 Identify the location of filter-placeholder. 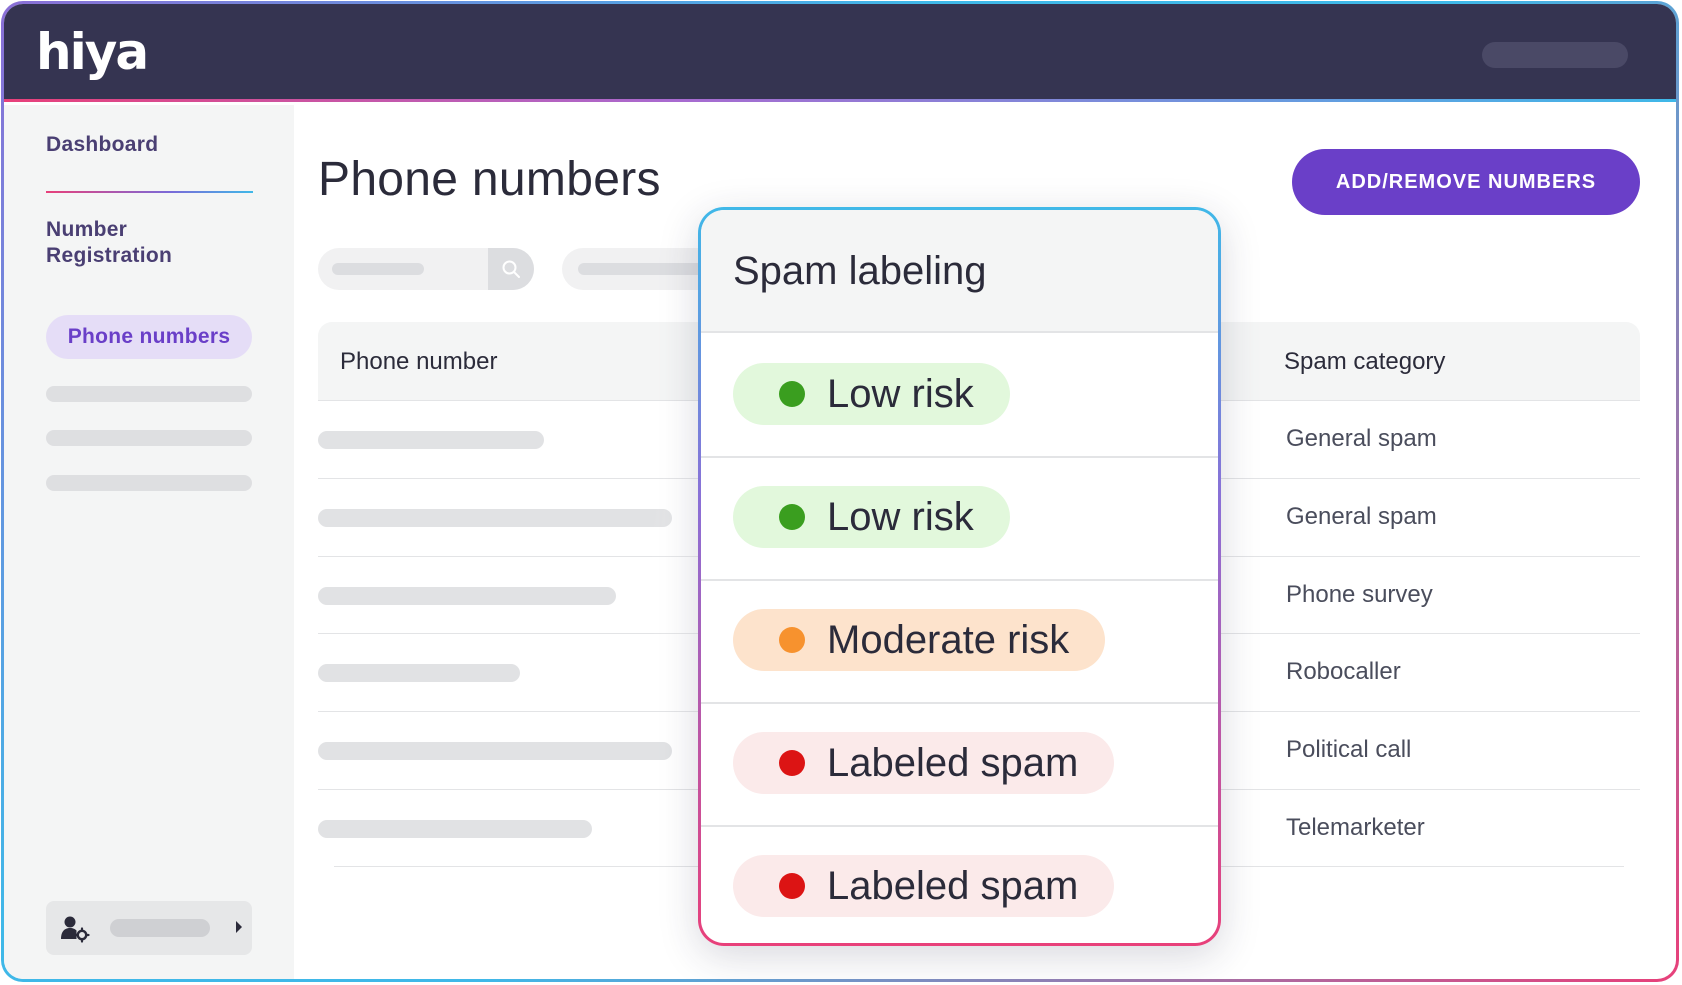
(648, 269).